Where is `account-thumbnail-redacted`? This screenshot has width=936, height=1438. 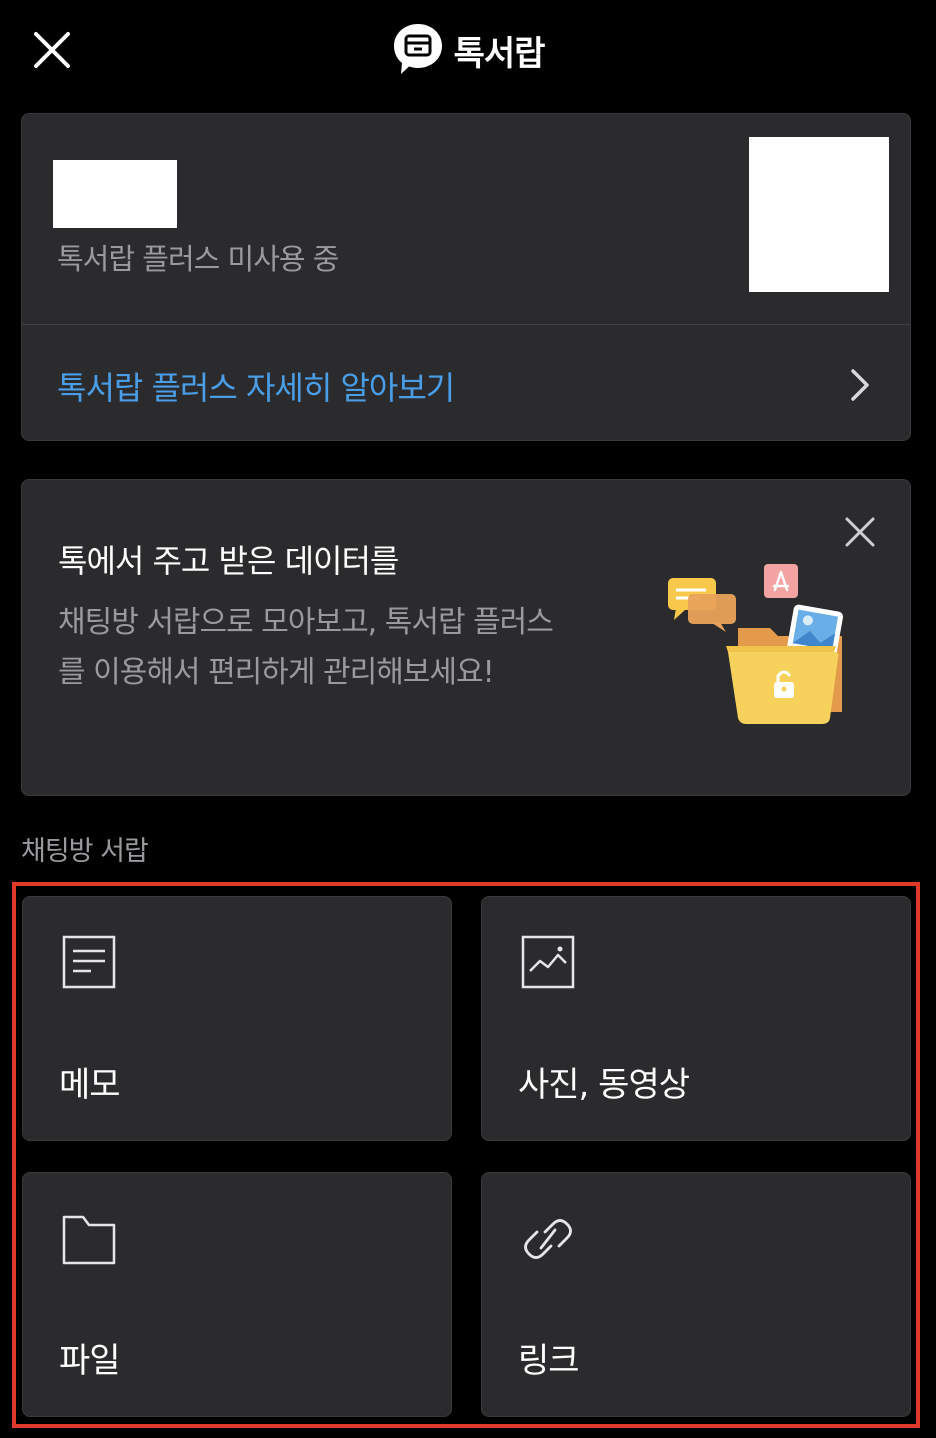
account-thumbnail-redacted is located at coordinates (819, 214).